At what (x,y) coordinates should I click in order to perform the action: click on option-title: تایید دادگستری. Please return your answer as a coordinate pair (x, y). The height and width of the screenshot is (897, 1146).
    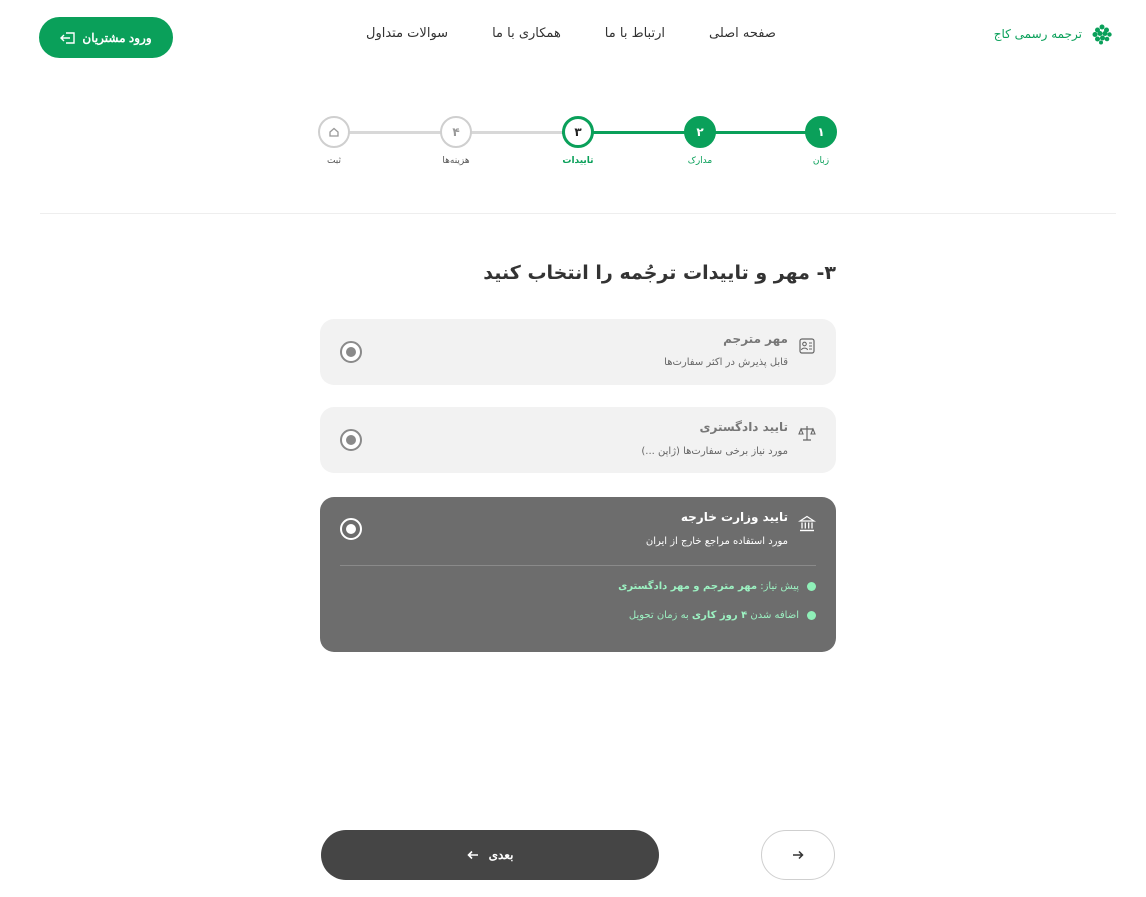
    Looking at the image, I should click on (743, 427).